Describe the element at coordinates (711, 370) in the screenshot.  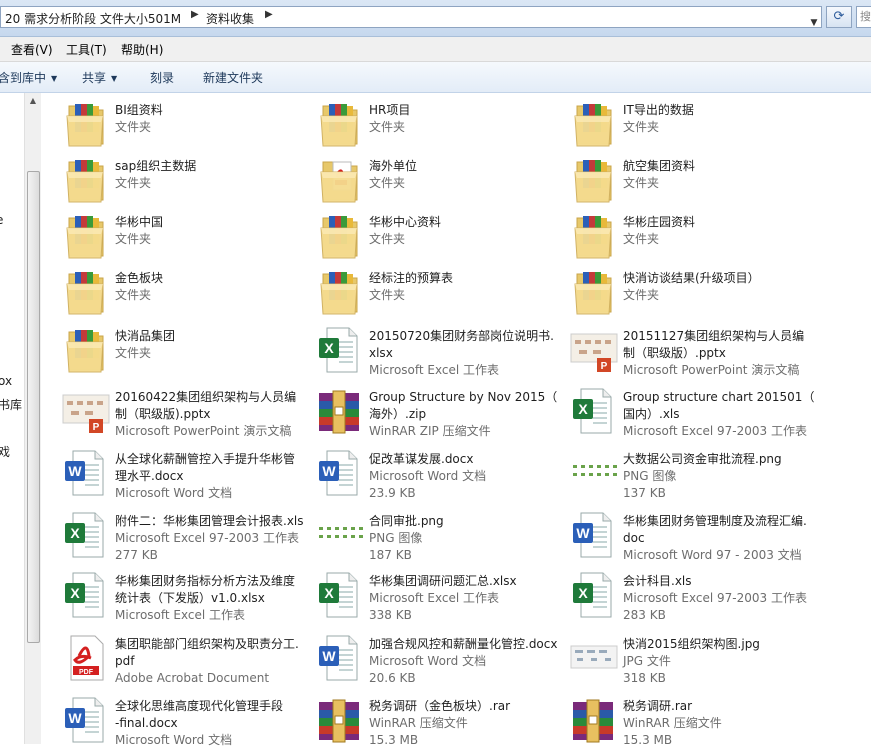
I see `file-type: Microsoft PowerPoint 演示文稿` at that location.